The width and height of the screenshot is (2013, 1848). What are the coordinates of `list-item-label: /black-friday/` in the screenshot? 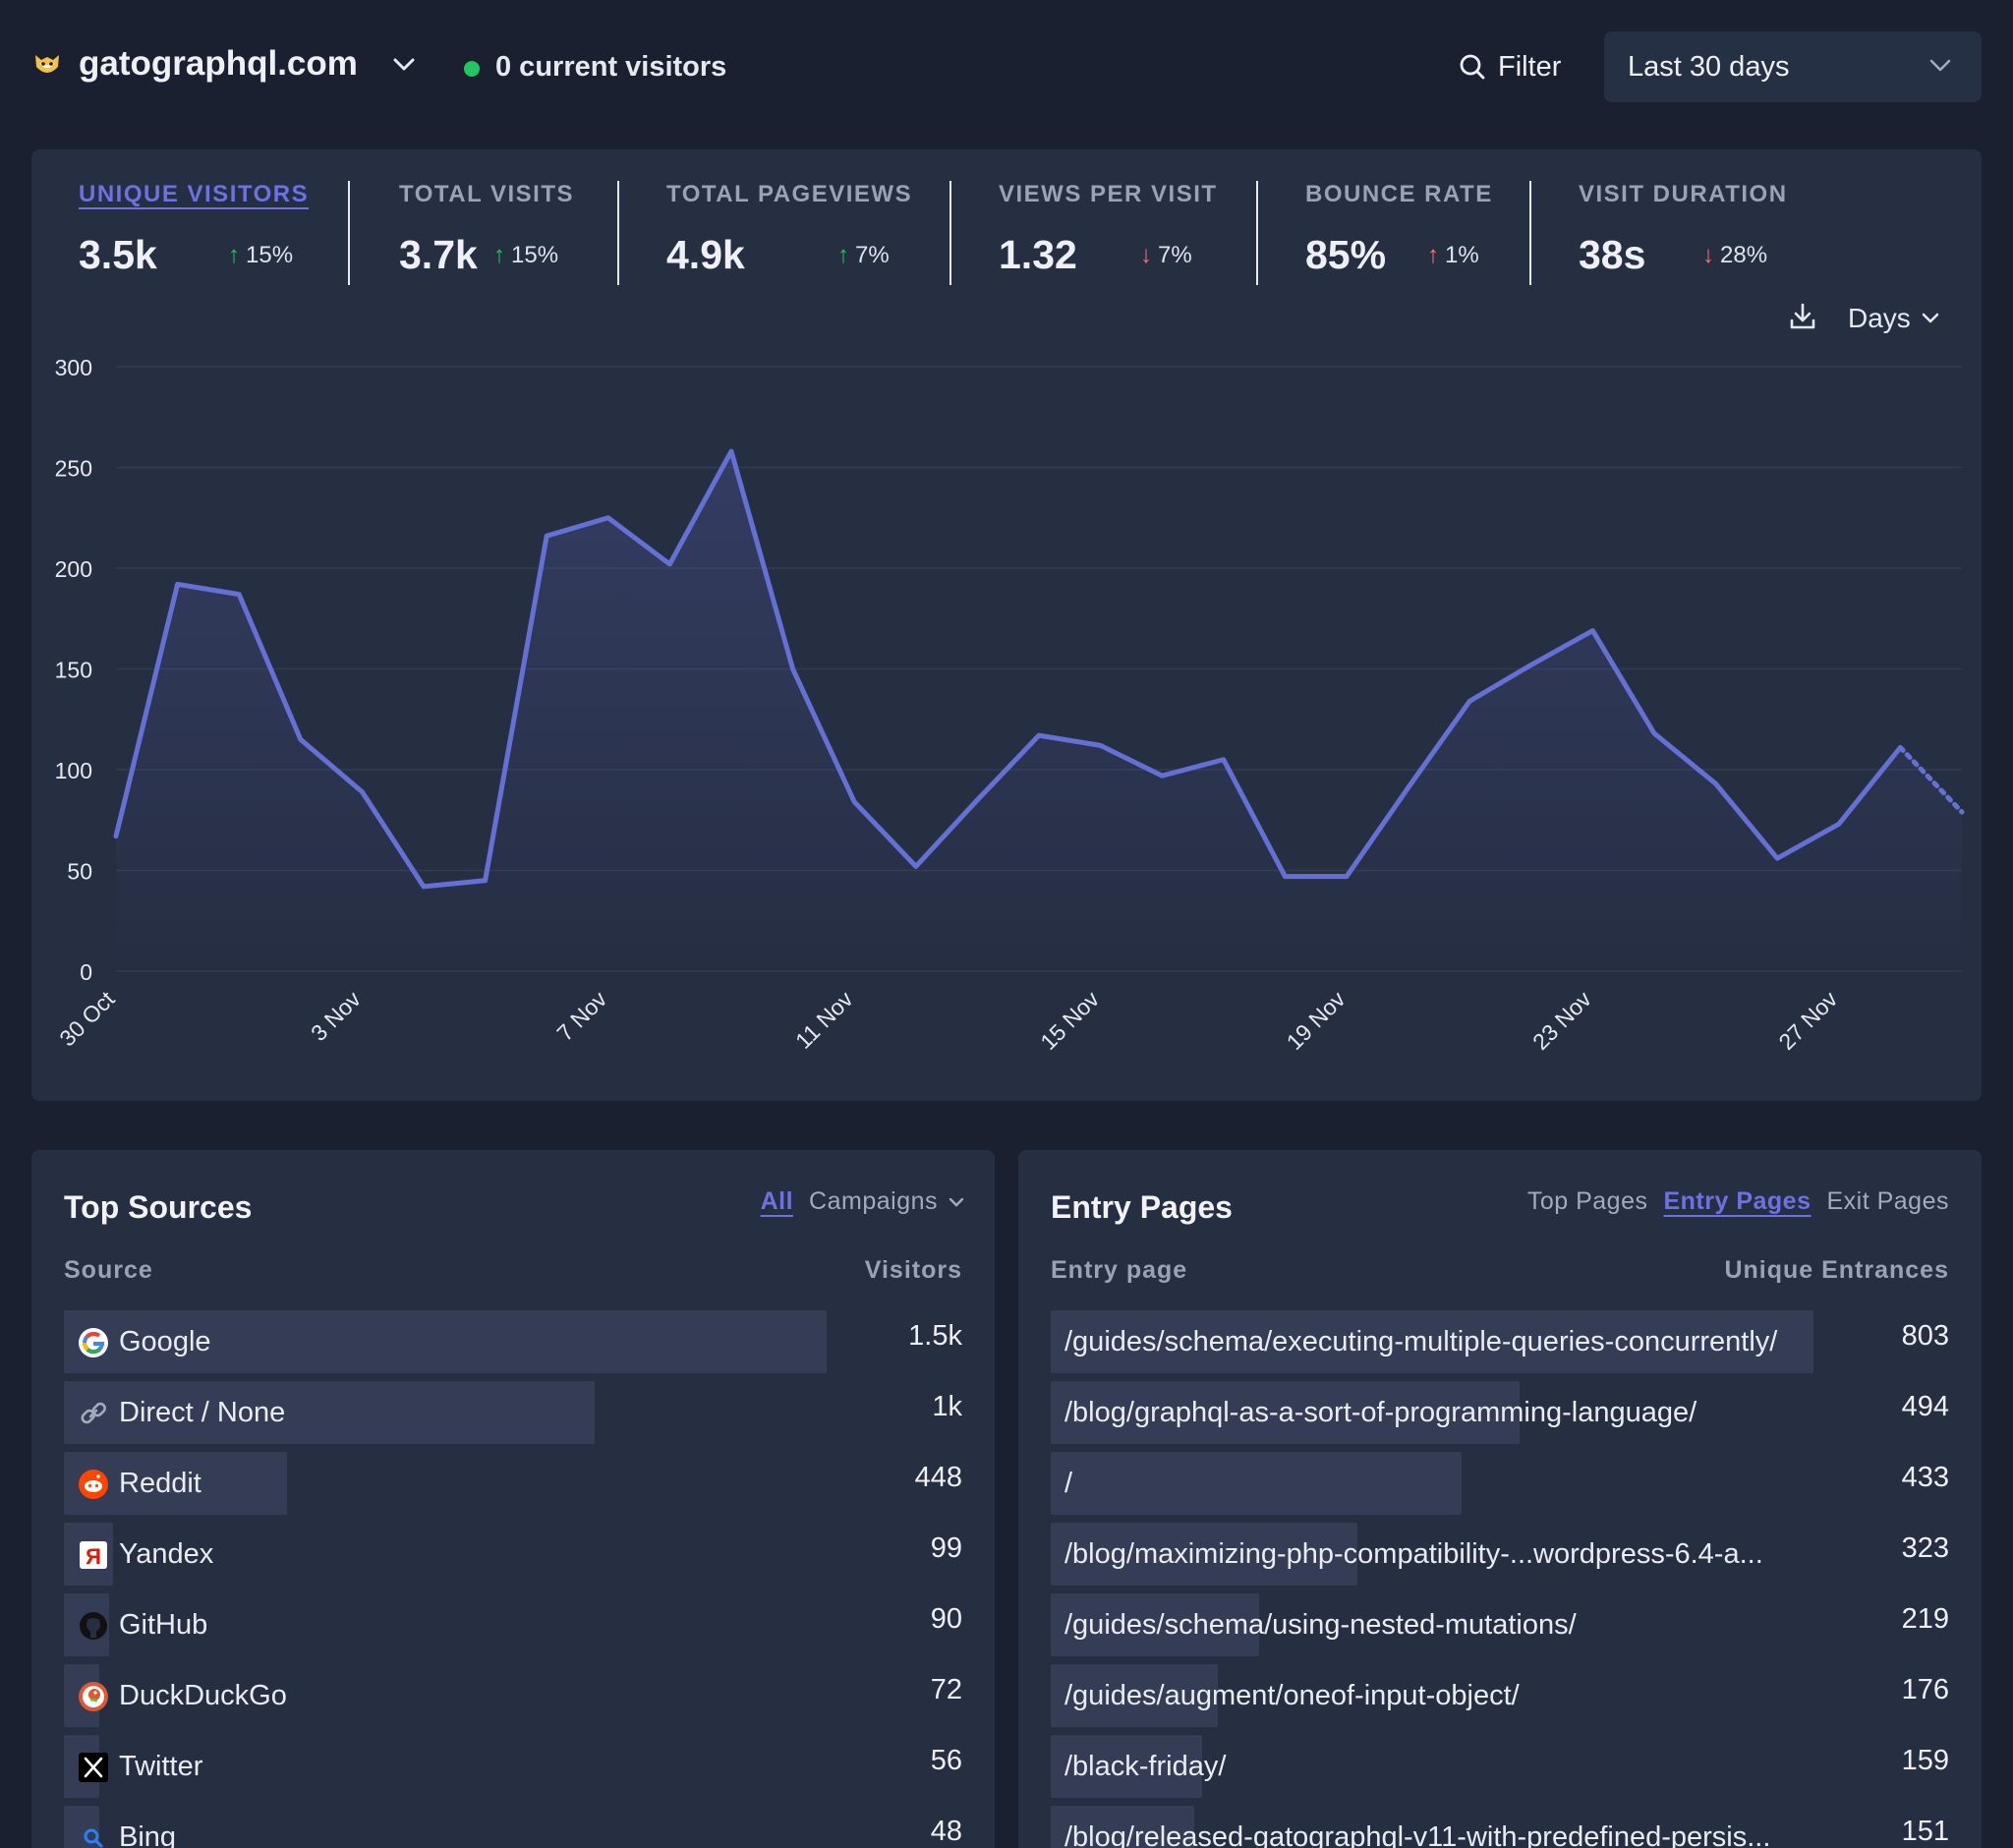 It's located at (1145, 1767).